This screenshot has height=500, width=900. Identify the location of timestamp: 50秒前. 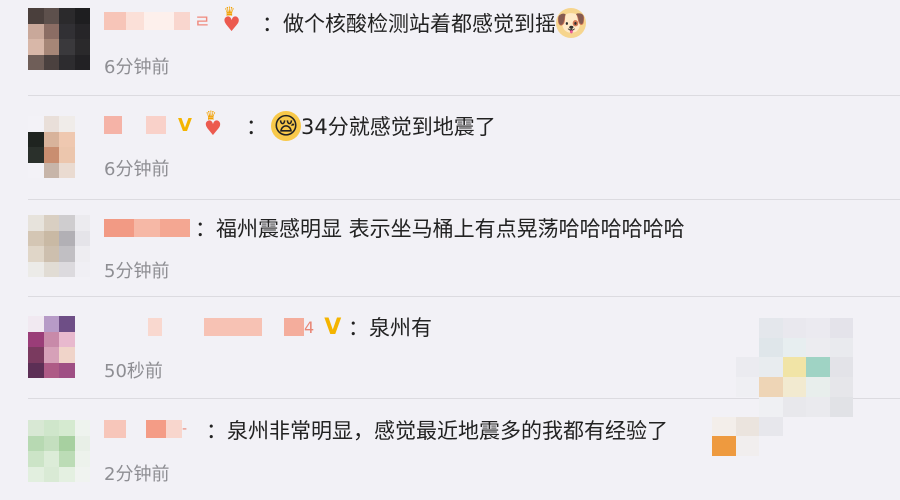
(133, 371).